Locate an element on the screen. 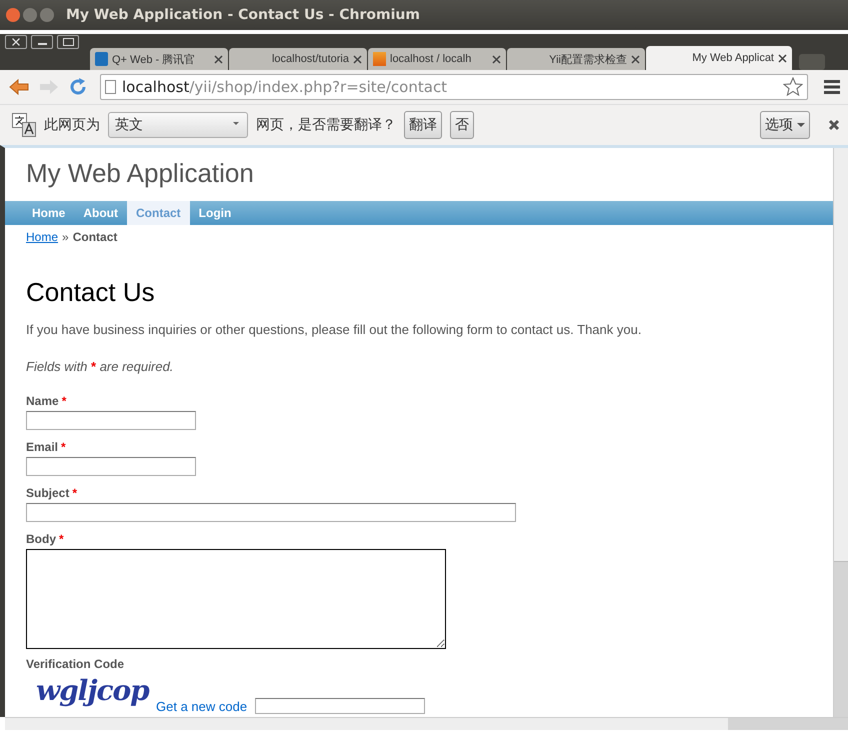  browser-tab: My Web Applicat is located at coordinates (719, 58).